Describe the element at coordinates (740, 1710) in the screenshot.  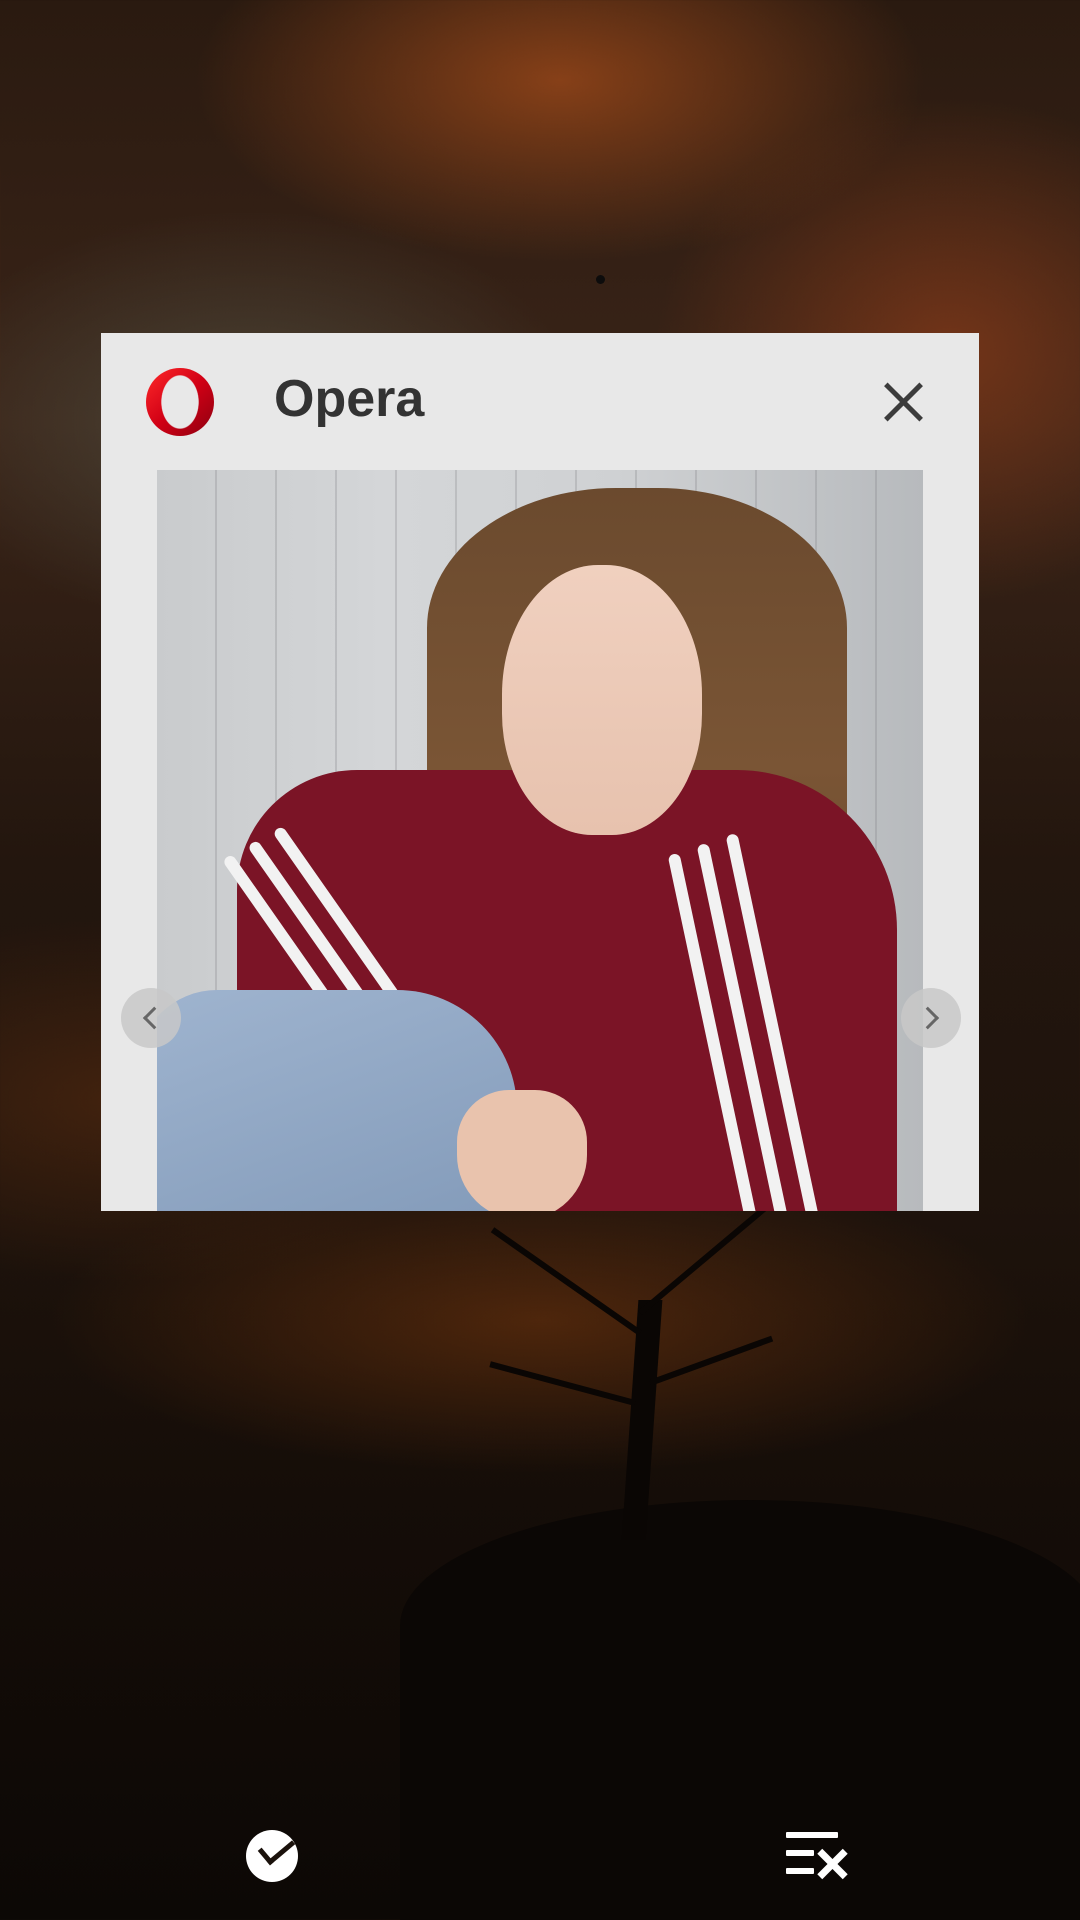
I see `wallpaper-hill` at that location.